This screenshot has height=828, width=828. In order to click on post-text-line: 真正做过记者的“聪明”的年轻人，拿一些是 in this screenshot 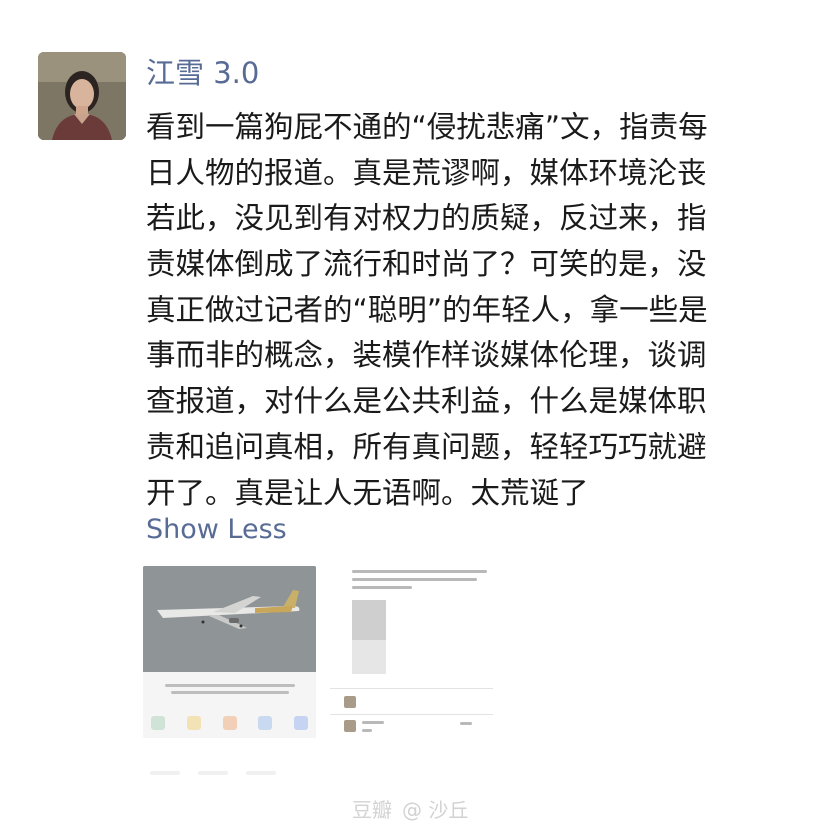, I will do `click(427, 309)`.